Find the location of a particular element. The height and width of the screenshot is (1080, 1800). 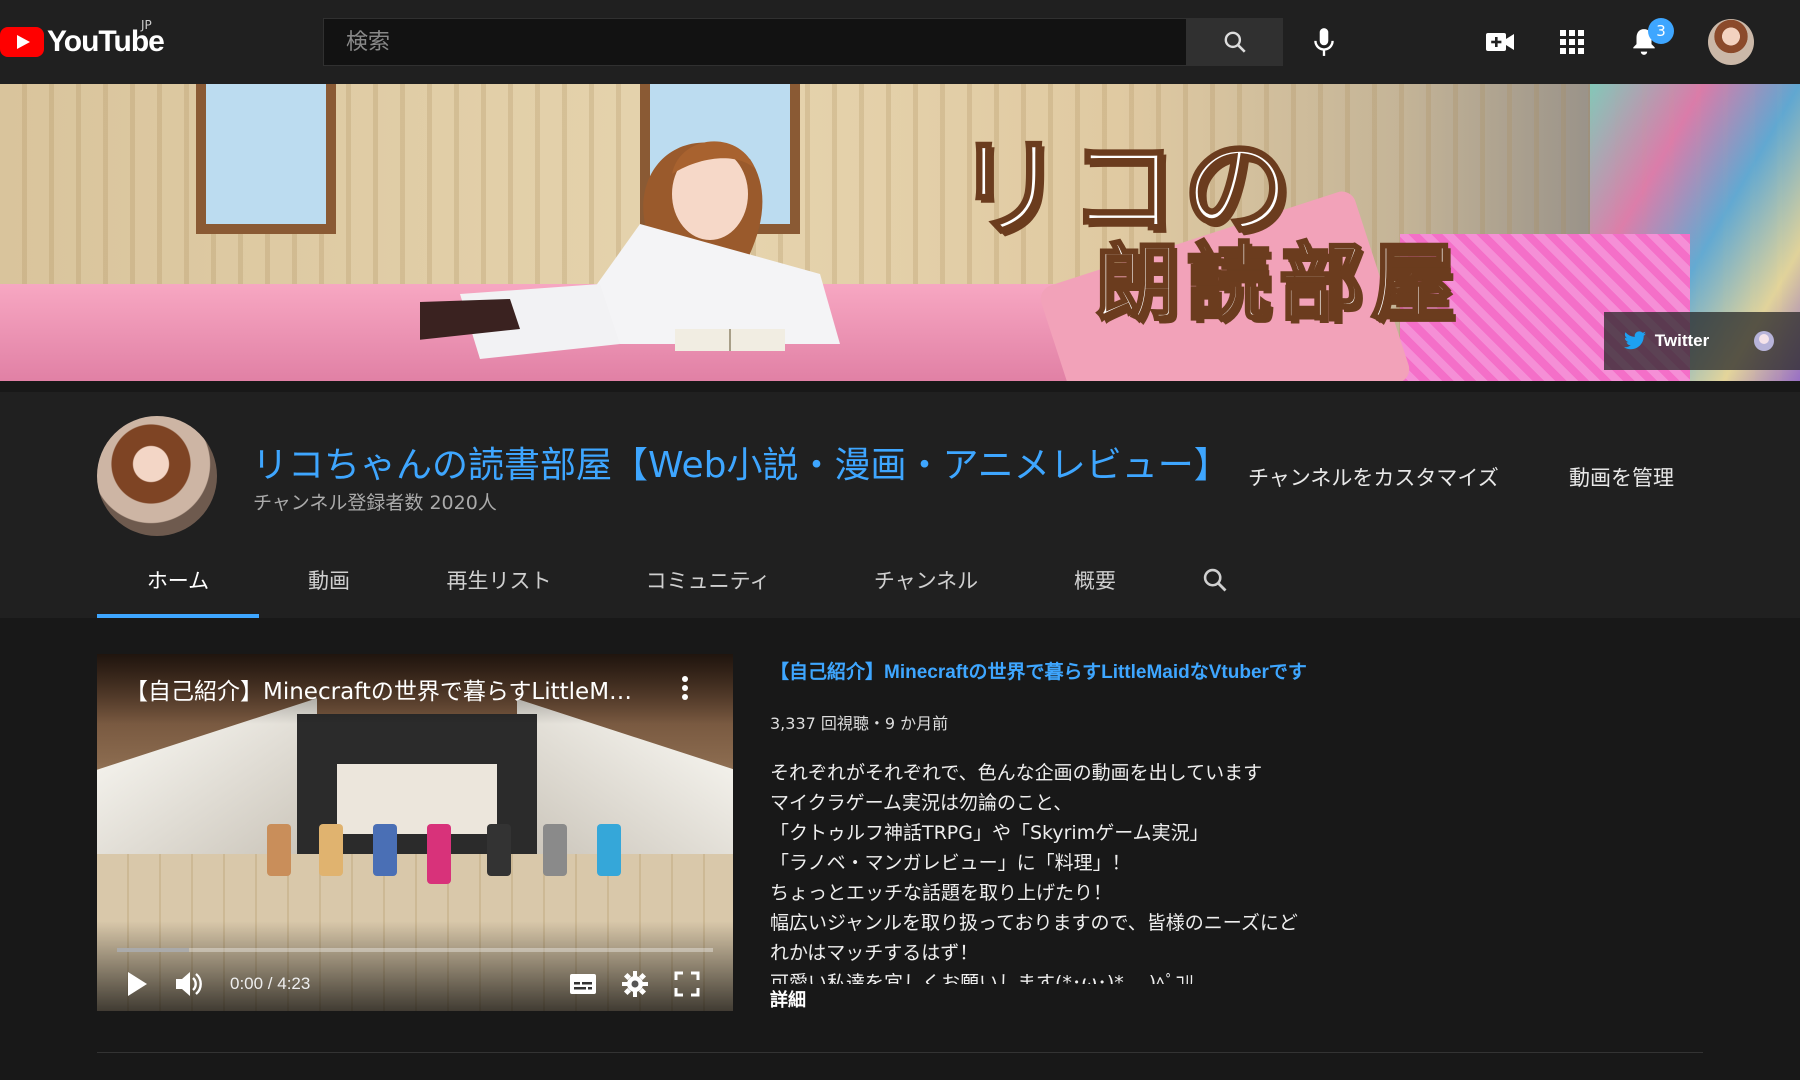

voice-search-button is located at coordinates (1324, 42).